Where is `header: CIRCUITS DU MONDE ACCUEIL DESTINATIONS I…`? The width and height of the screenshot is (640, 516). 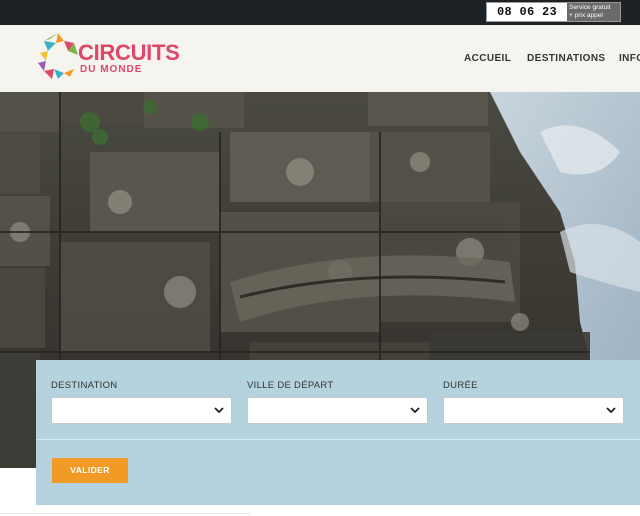 header: CIRCUITS DU MONDE ACCUEIL DESTINATIONS I… is located at coordinates (320, 58).